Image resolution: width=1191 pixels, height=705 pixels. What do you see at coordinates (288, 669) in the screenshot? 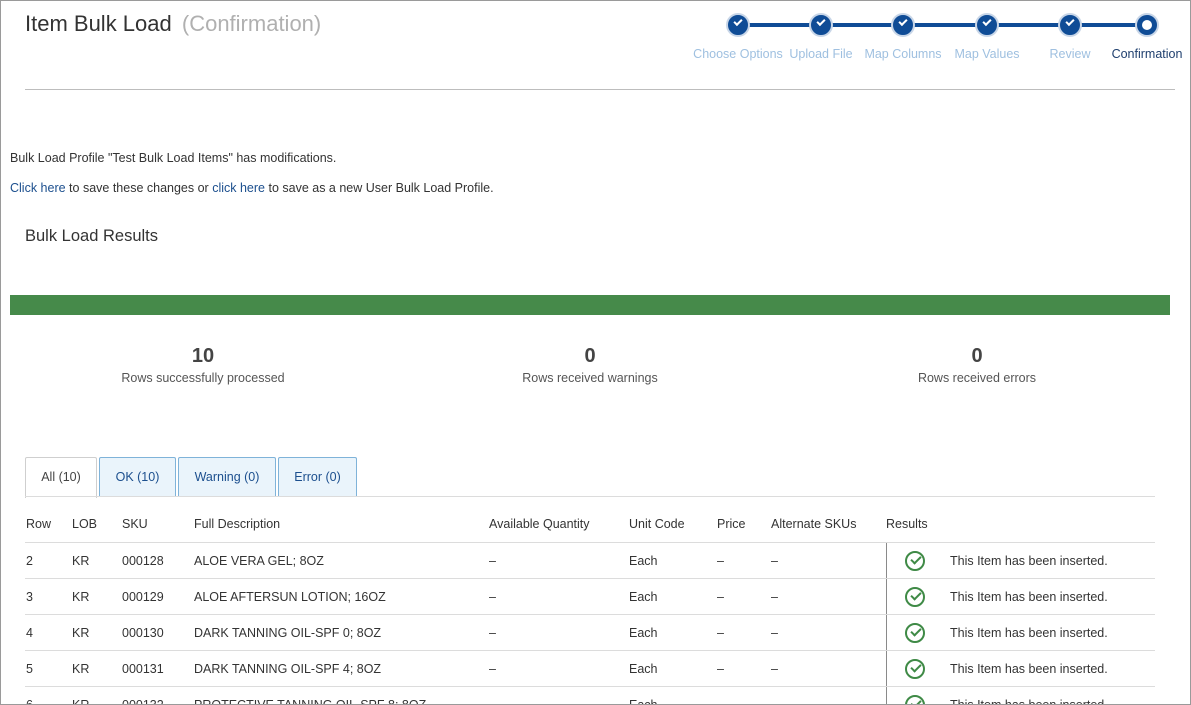
I see `cell-description: DARK TANNING OIL-SPF 4; 8OZ` at bounding box center [288, 669].